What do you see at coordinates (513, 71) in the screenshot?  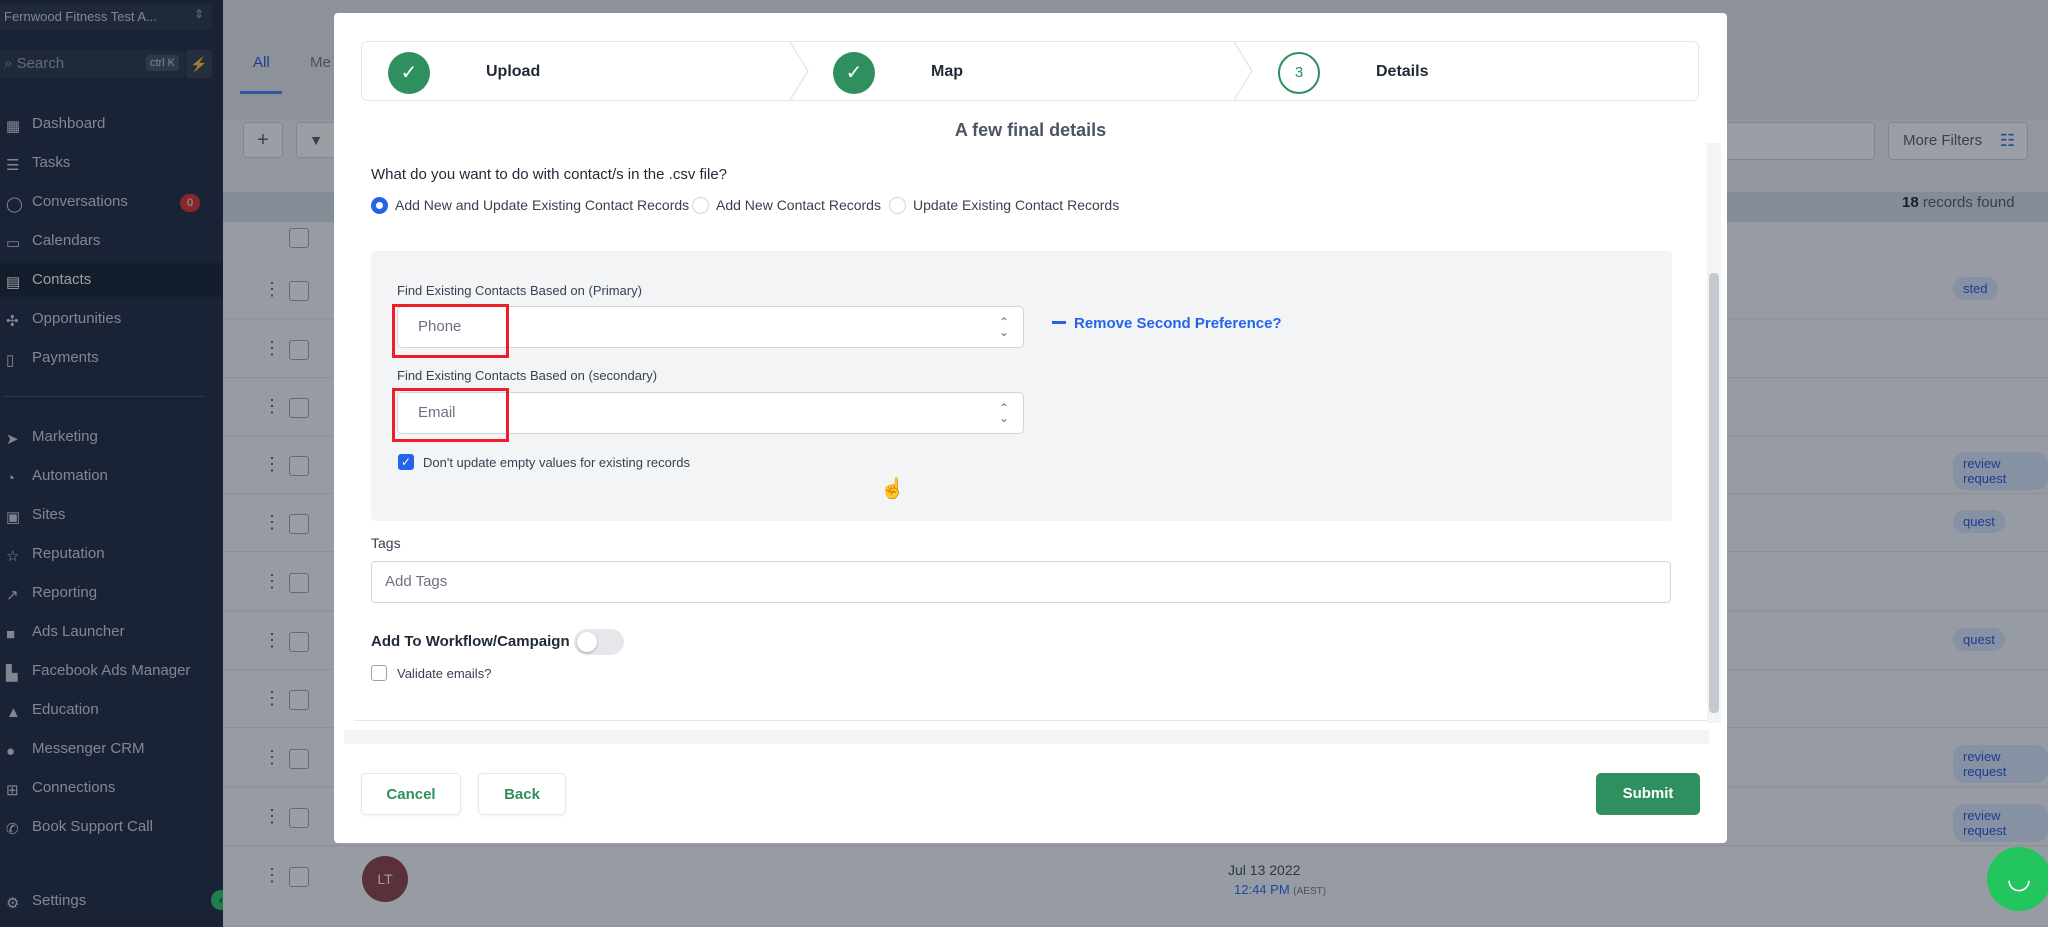 I see `step-upload: Upload` at bounding box center [513, 71].